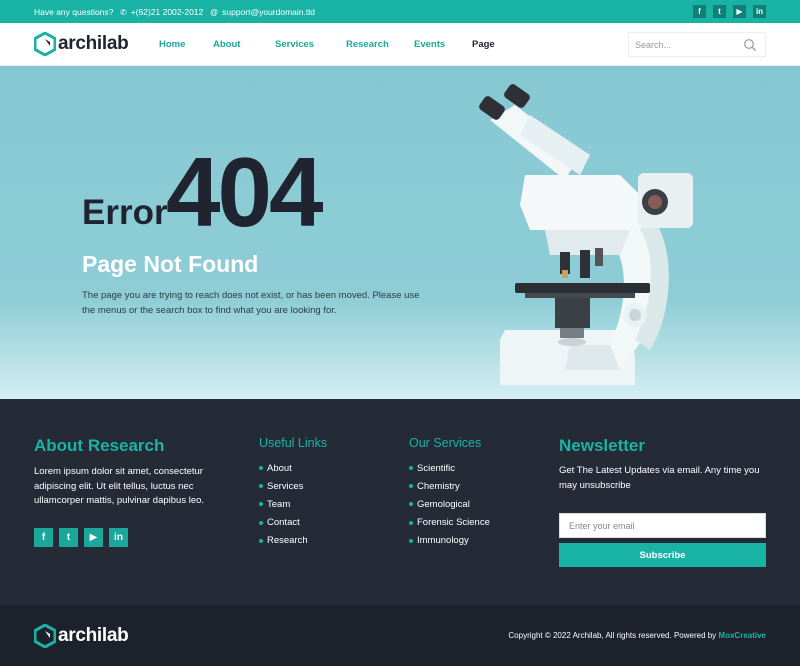 The image size is (800, 666). What do you see at coordinates (602, 445) in the screenshot?
I see `newsletter-title: Newsletter` at bounding box center [602, 445].